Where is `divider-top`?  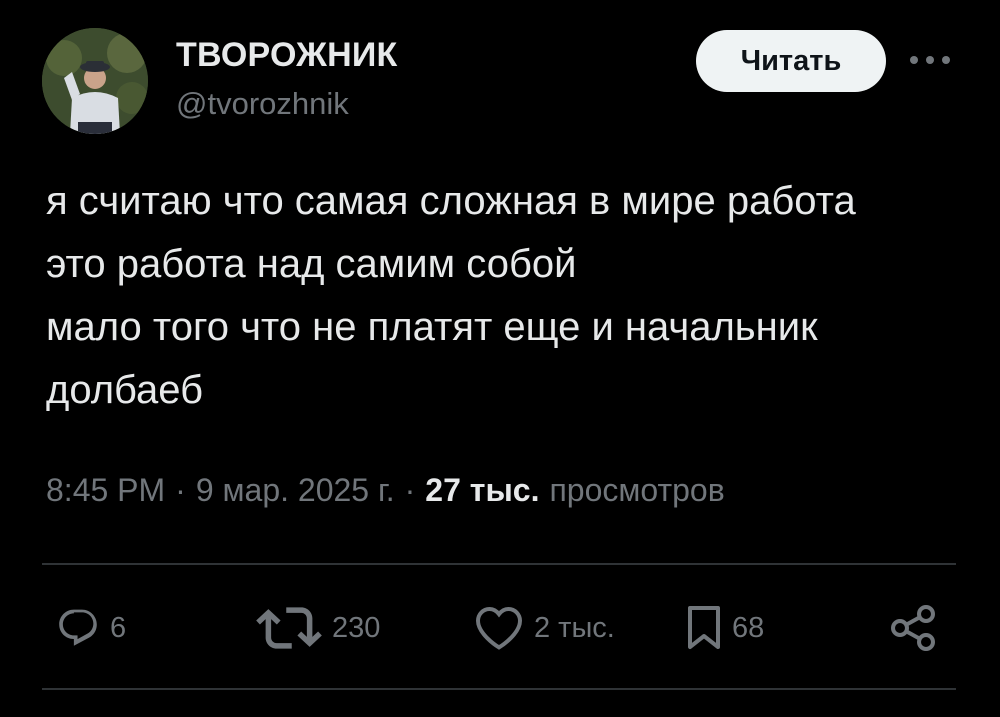 divider-top is located at coordinates (499, 564).